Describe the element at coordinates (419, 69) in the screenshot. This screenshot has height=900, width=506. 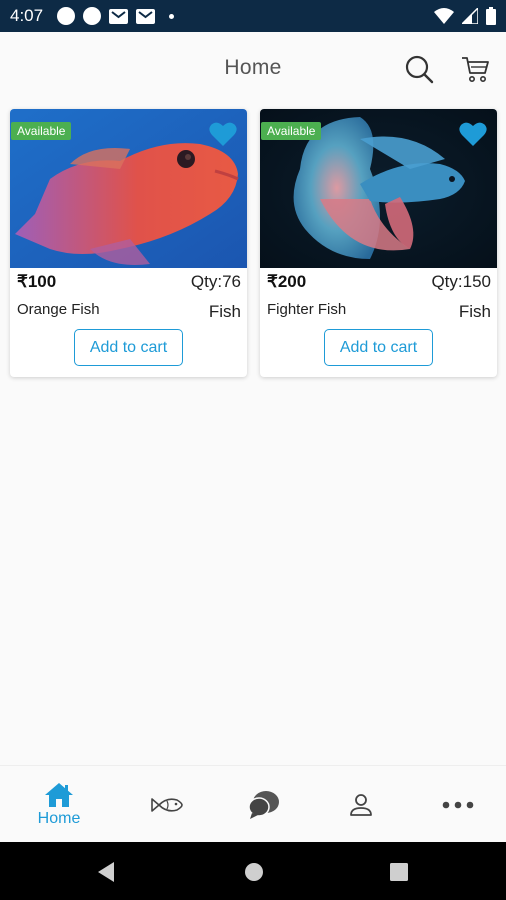
I see `search-icon` at that location.